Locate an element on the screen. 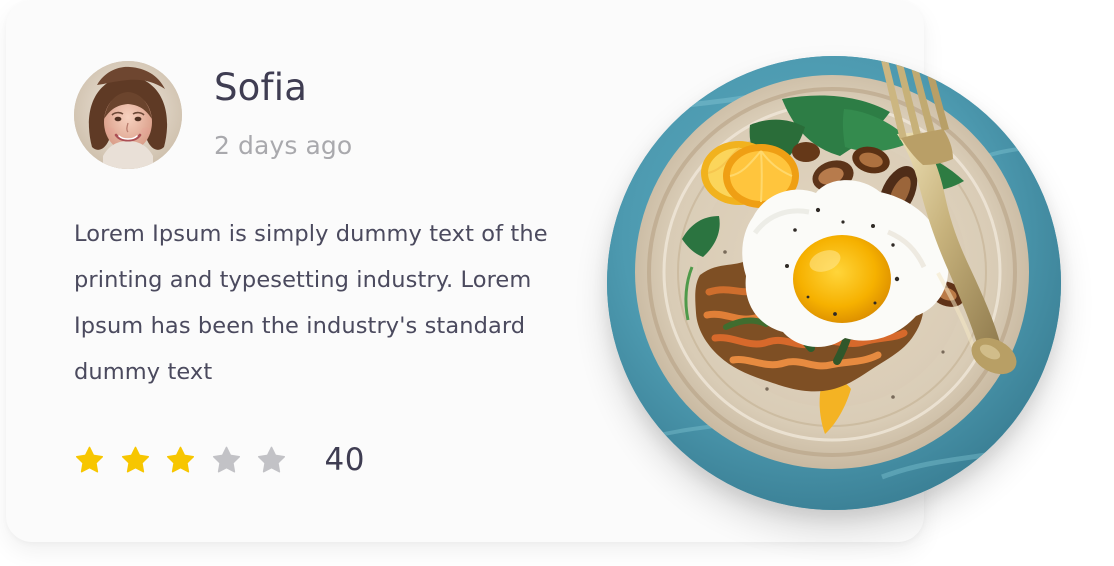 This screenshot has height=566, width=1114. rating-count: 40 is located at coordinates (344, 460).